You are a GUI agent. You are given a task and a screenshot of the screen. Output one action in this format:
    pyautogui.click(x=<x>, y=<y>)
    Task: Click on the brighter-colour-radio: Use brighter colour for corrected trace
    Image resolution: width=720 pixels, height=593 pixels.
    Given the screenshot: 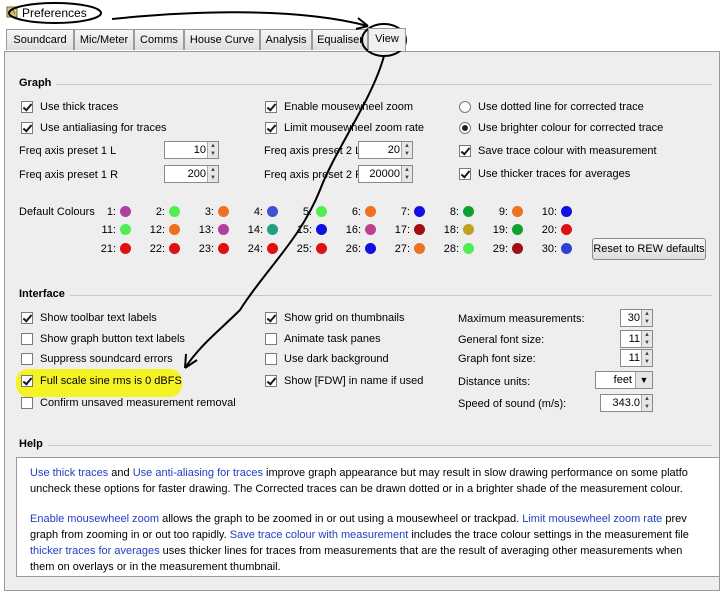 What is the action you would take?
    pyautogui.click(x=561, y=128)
    